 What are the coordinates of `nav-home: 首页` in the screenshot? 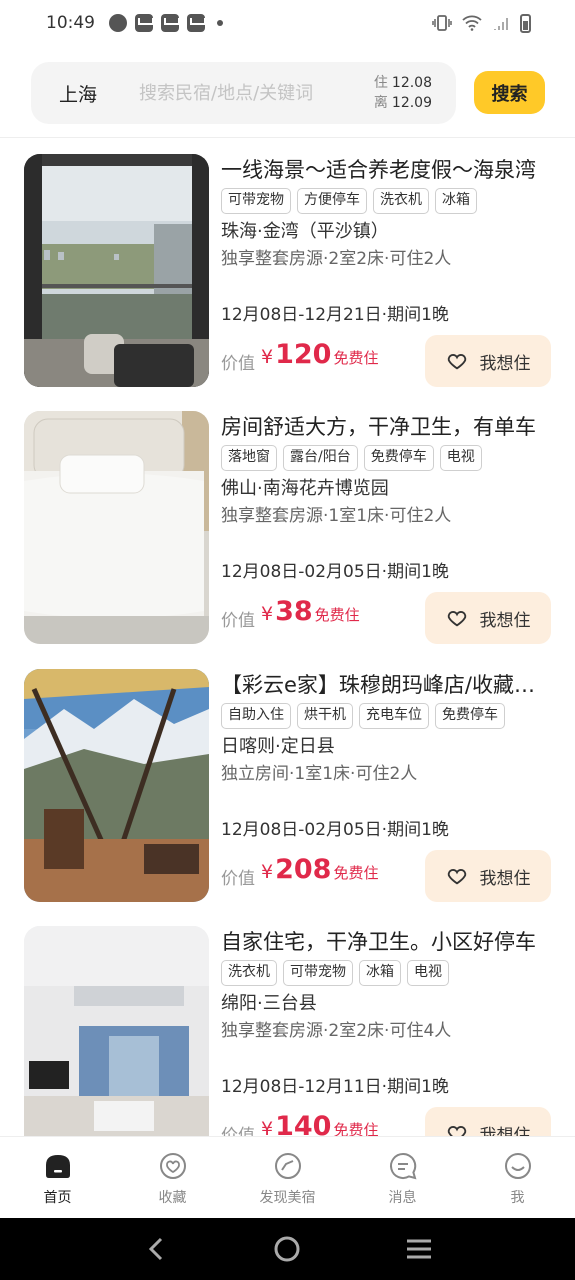 It's located at (57, 1177).